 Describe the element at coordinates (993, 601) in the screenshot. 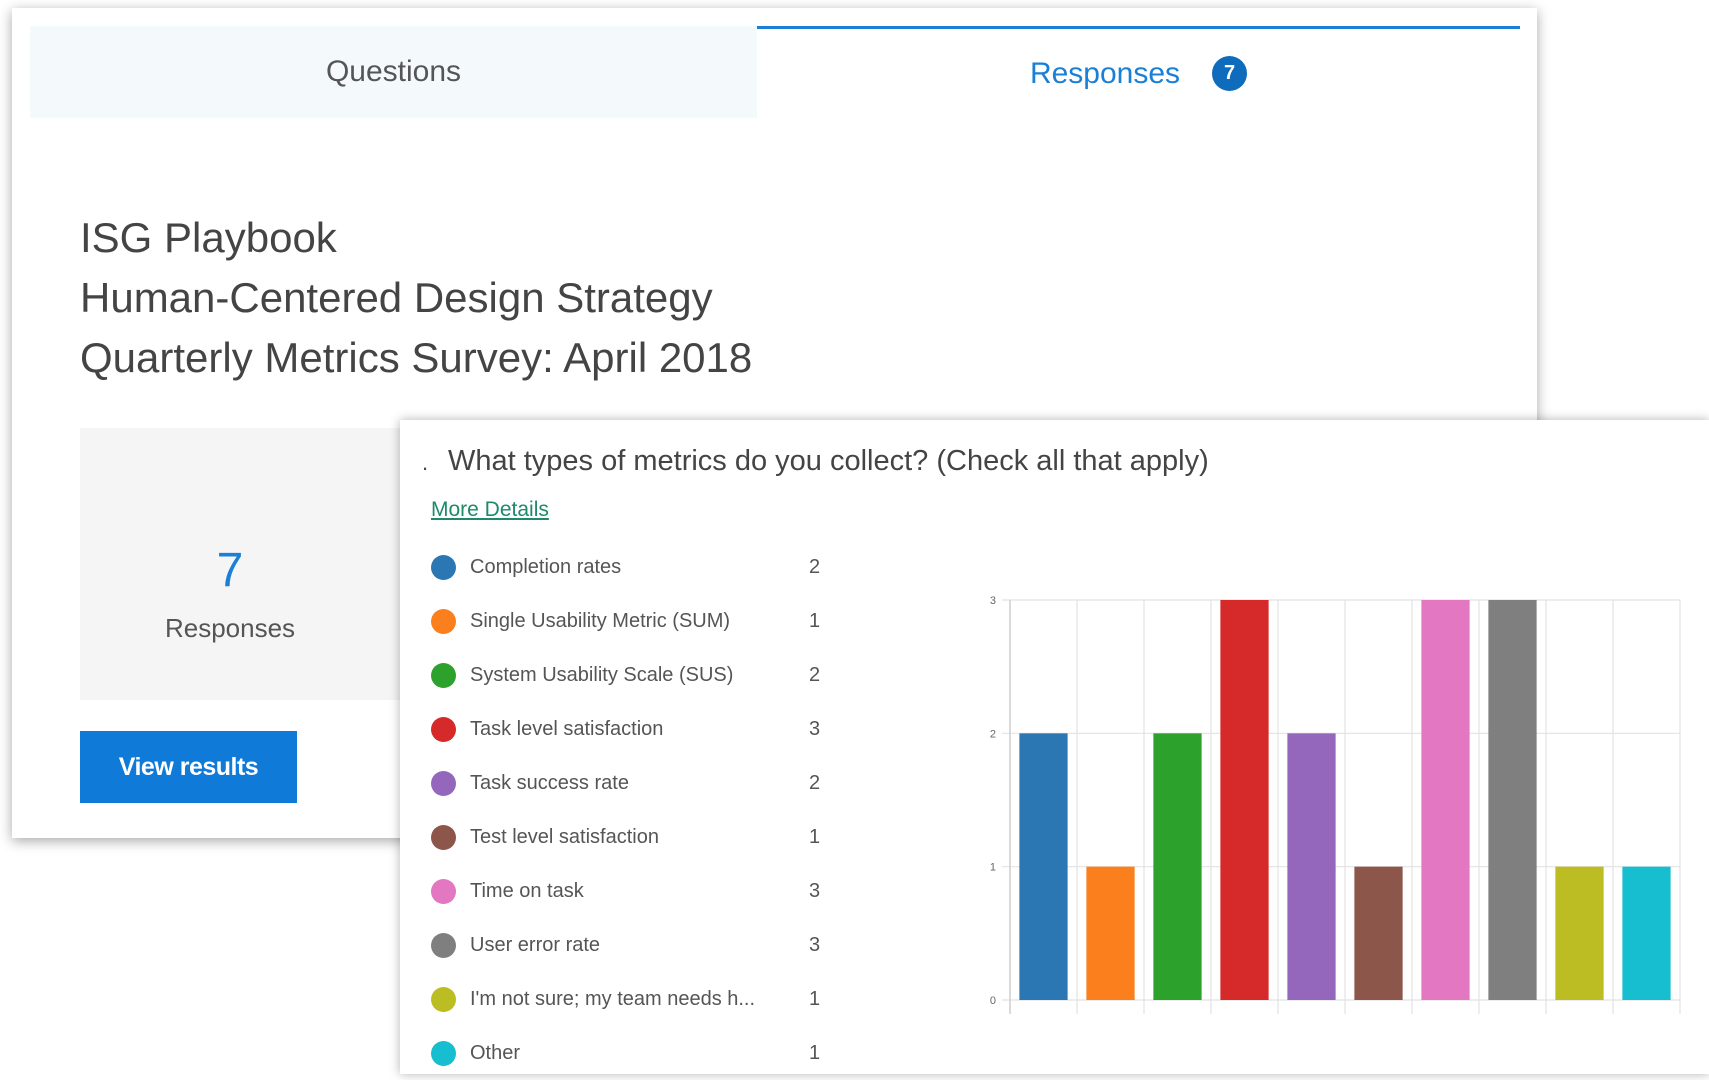

I see `chart-y-tick-label: 3` at that location.